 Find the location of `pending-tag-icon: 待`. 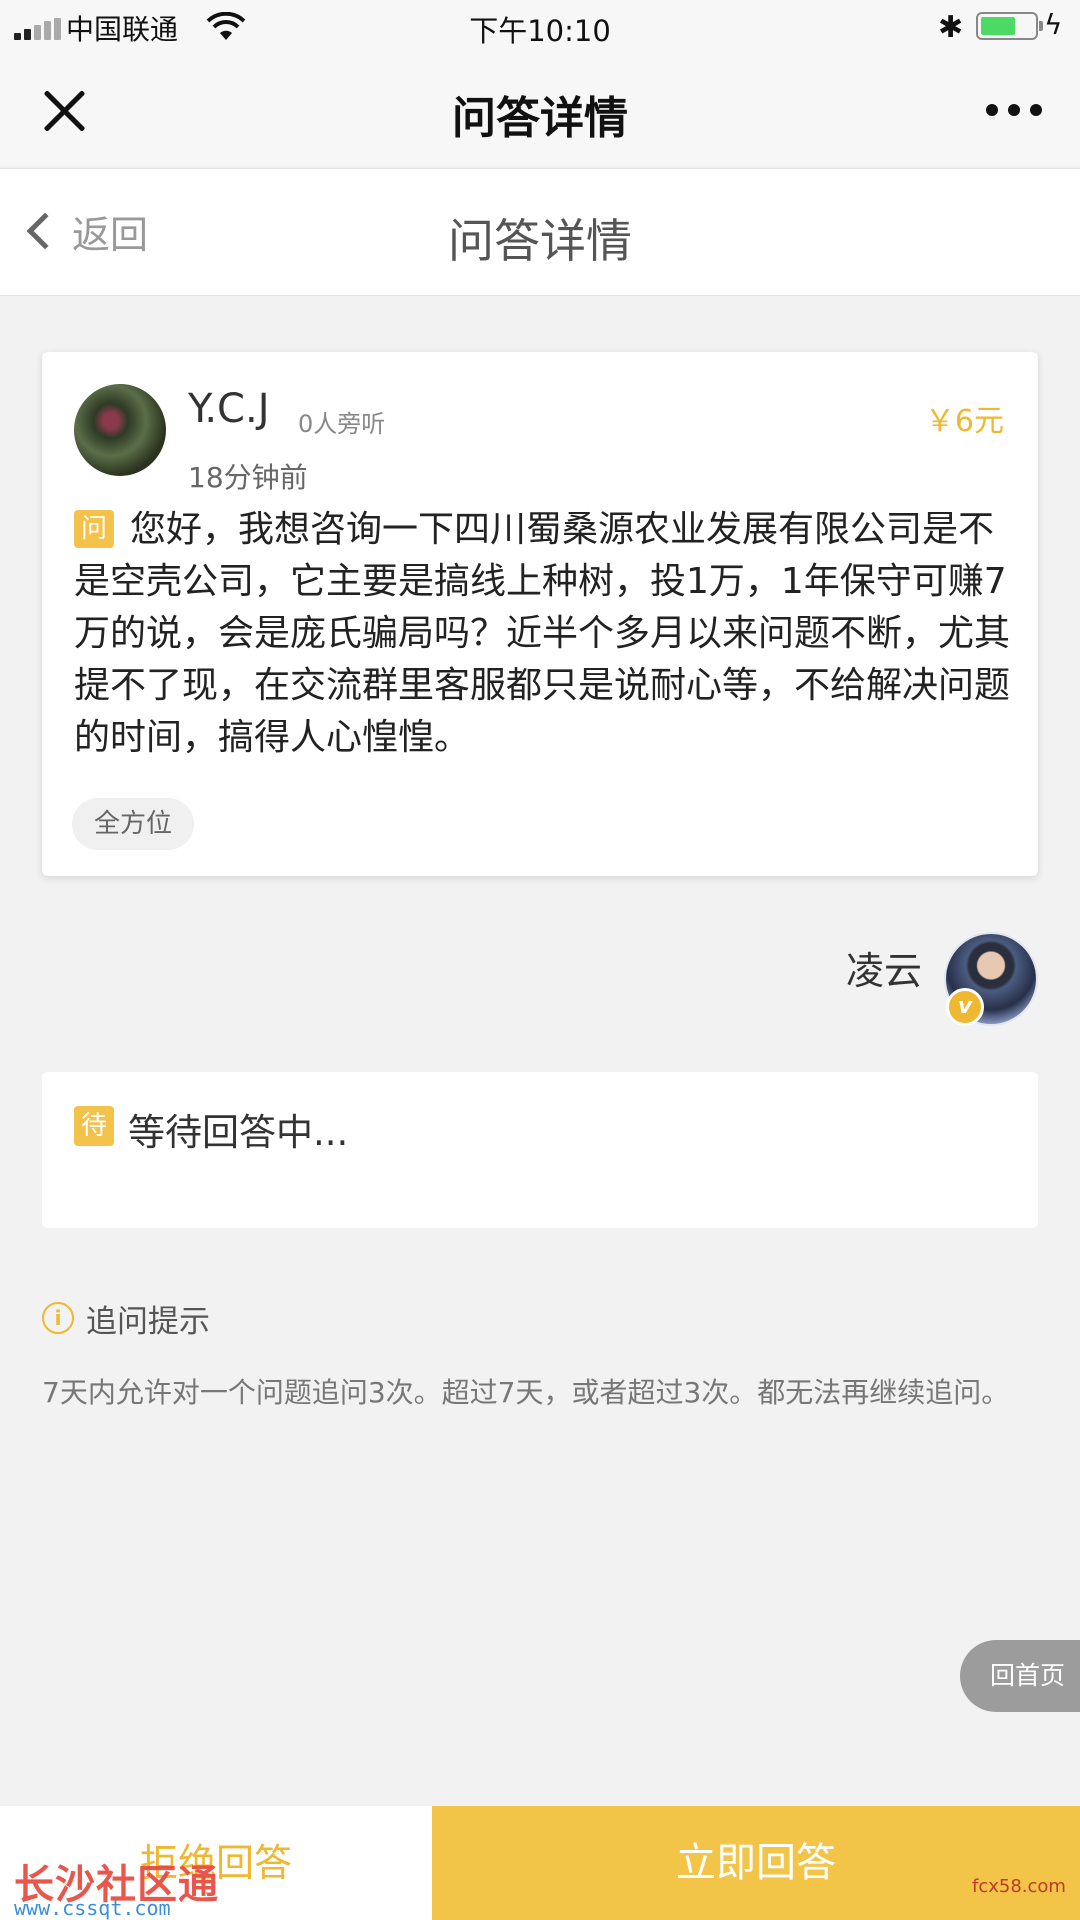

pending-tag-icon: 待 is located at coordinates (94, 1126).